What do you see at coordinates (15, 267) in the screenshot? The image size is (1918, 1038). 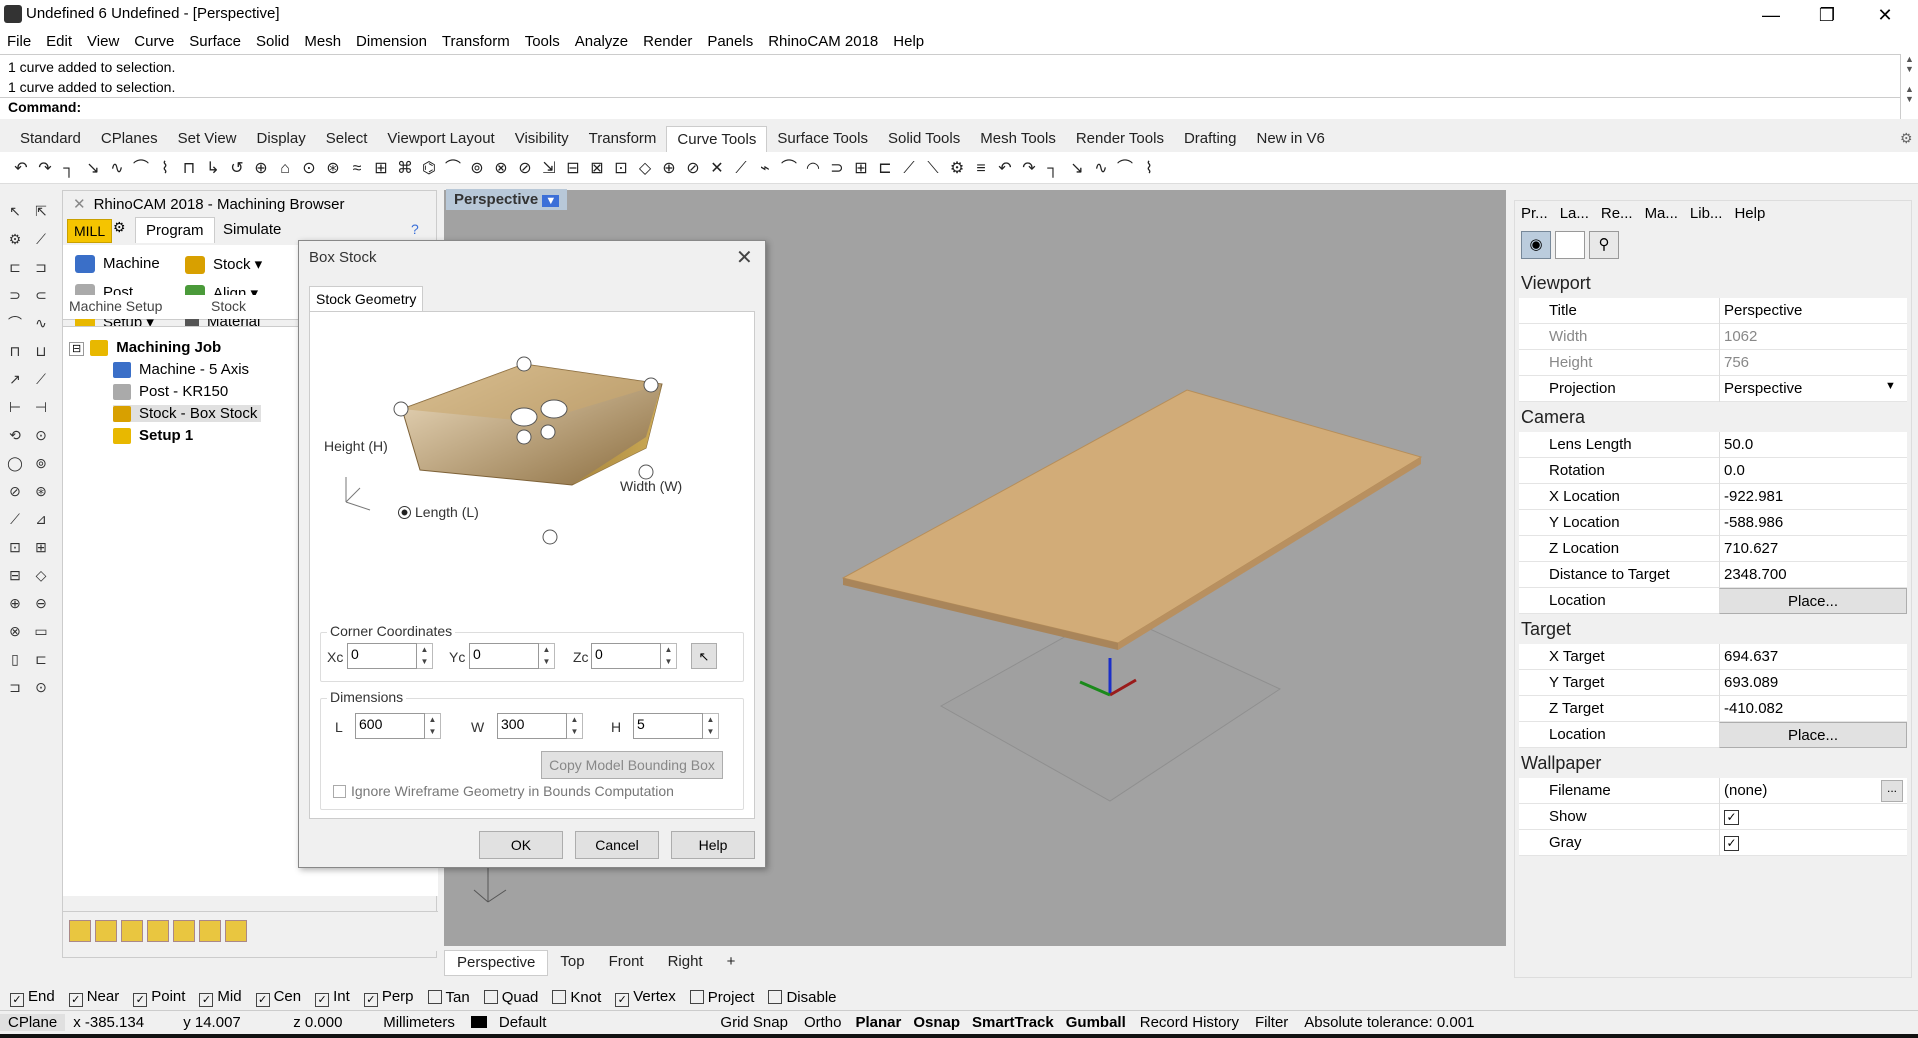 I see `left-tool-icon: ⊏` at bounding box center [15, 267].